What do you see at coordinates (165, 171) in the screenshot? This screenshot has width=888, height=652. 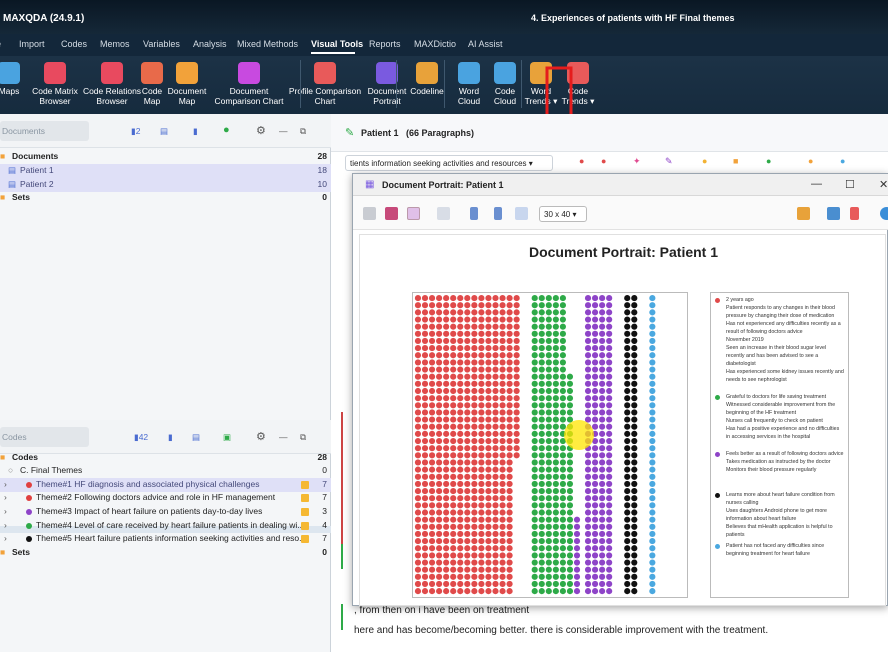 I see `document-item: ▤ Patient 1 18` at bounding box center [165, 171].